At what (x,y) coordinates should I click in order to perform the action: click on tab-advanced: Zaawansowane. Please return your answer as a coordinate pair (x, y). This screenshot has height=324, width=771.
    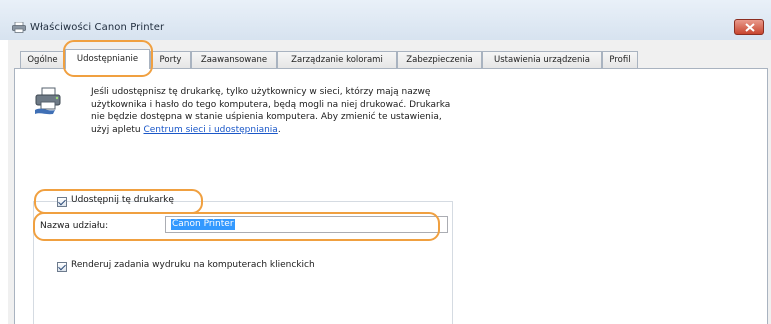
    Looking at the image, I should click on (234, 59).